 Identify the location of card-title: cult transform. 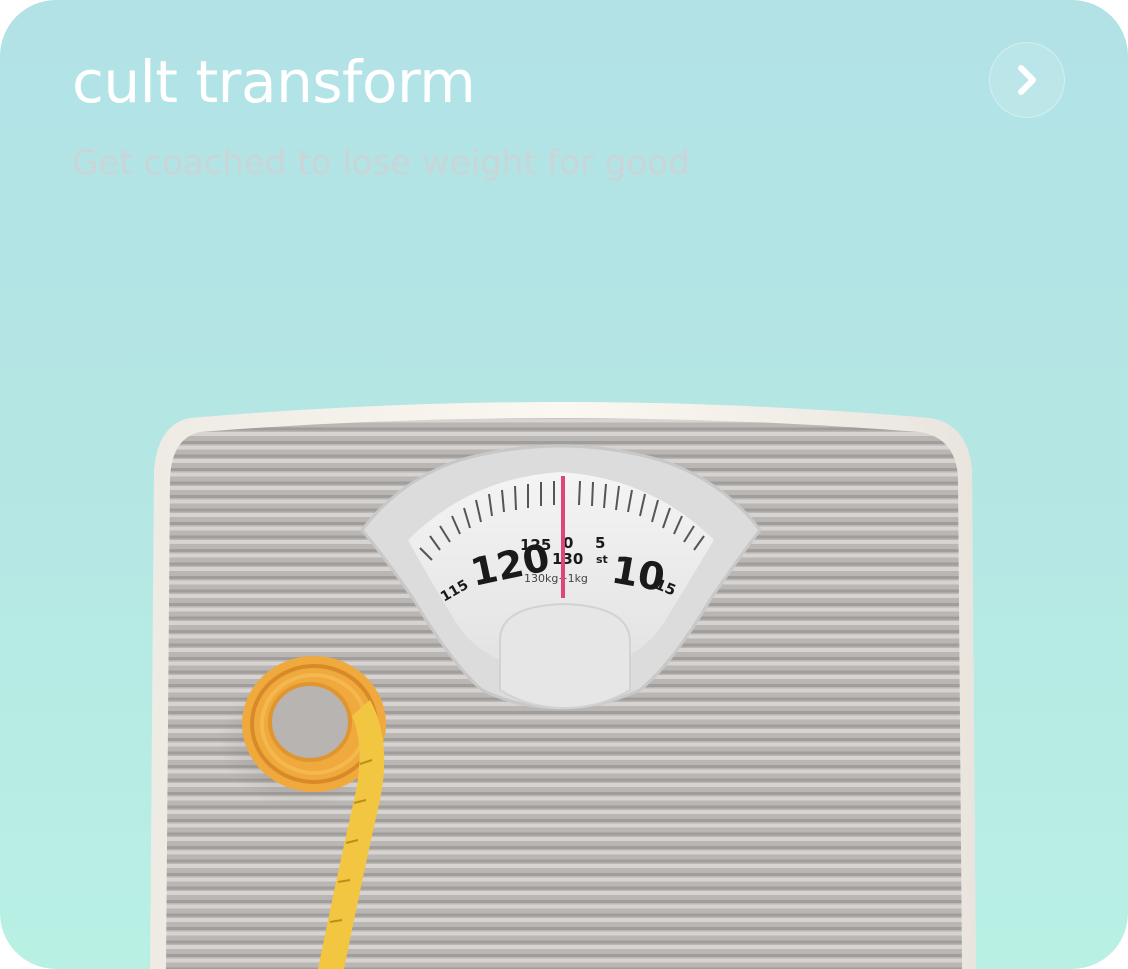
(274, 82).